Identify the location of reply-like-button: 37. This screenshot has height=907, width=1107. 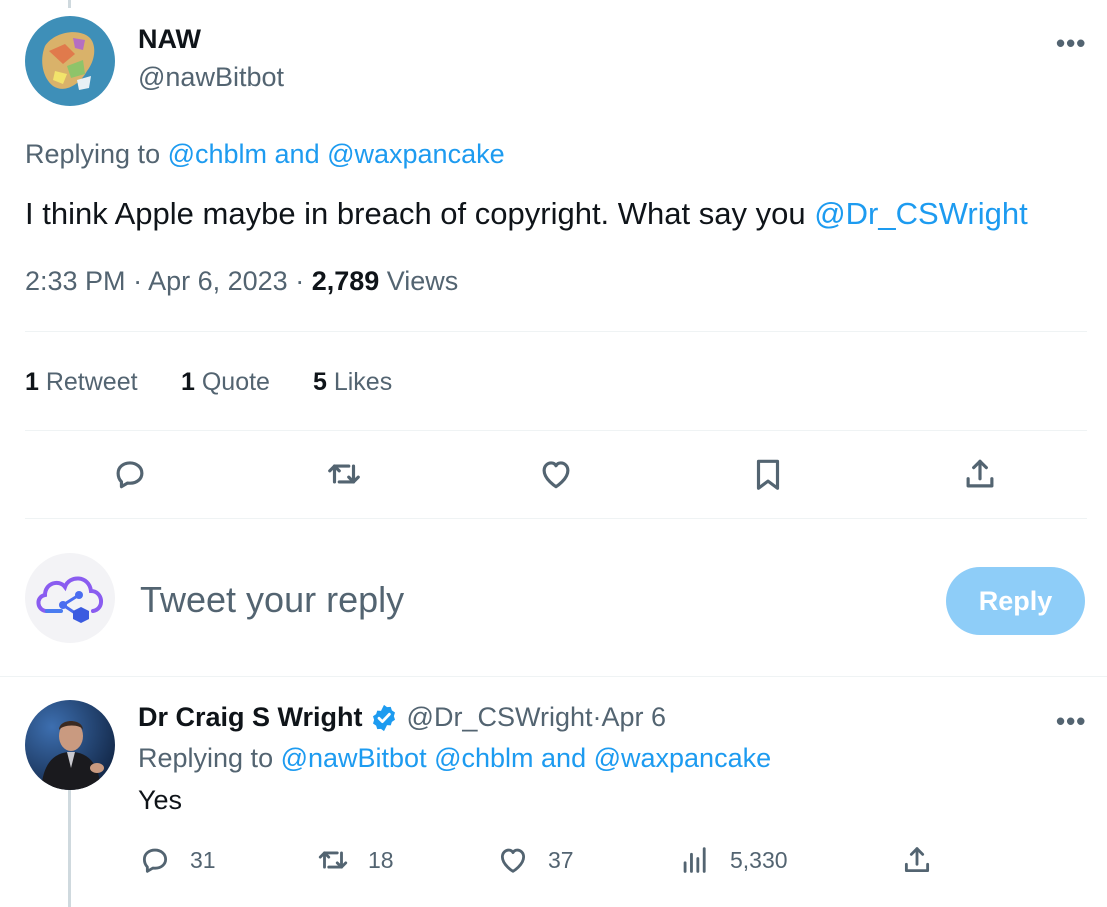
(535, 860).